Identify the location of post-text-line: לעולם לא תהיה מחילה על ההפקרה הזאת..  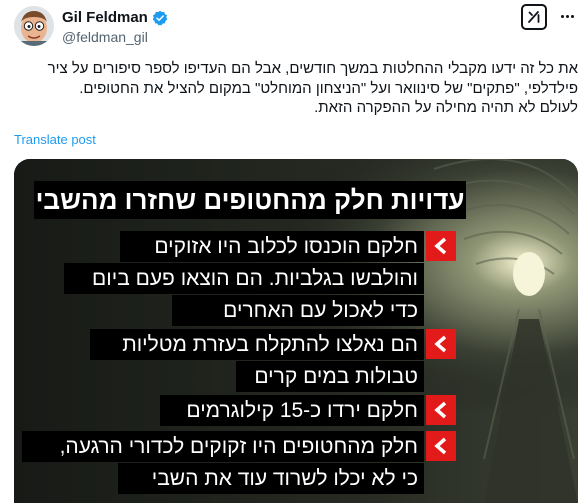
(446, 107).